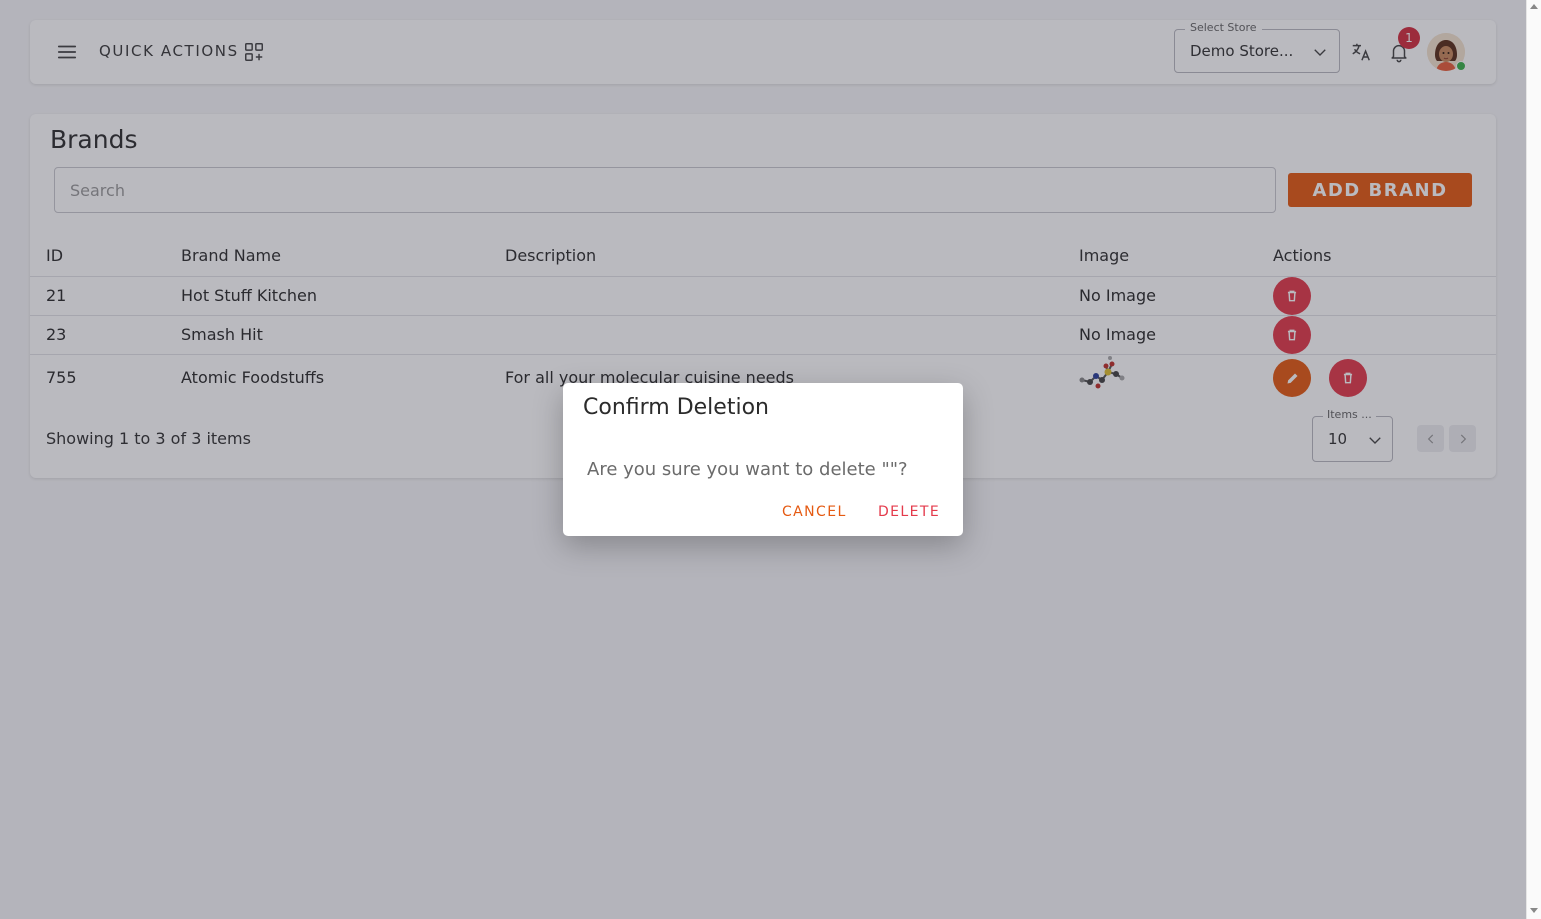  What do you see at coordinates (1534, 6) in the screenshot?
I see `scroll-up-icon` at bounding box center [1534, 6].